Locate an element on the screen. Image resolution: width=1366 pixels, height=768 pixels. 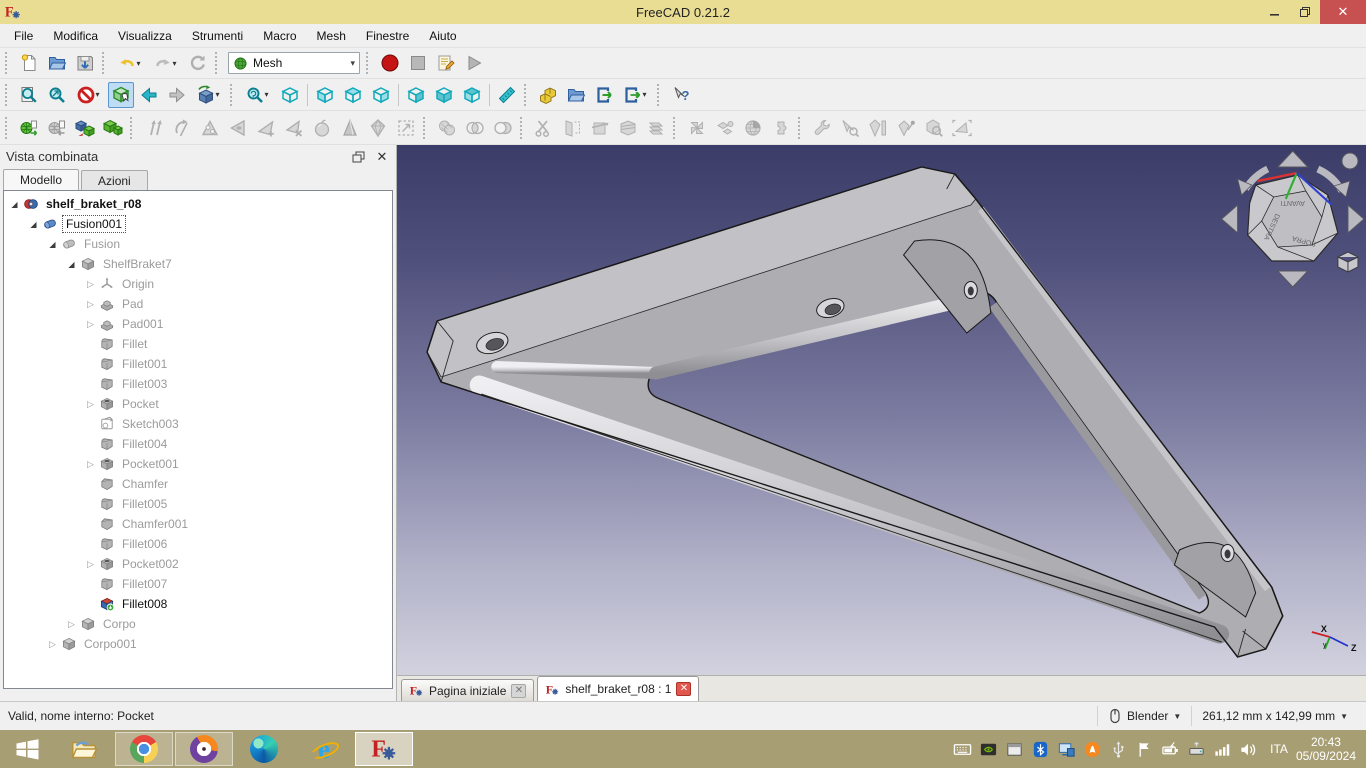
new-document-button is located at coordinates (29, 63).